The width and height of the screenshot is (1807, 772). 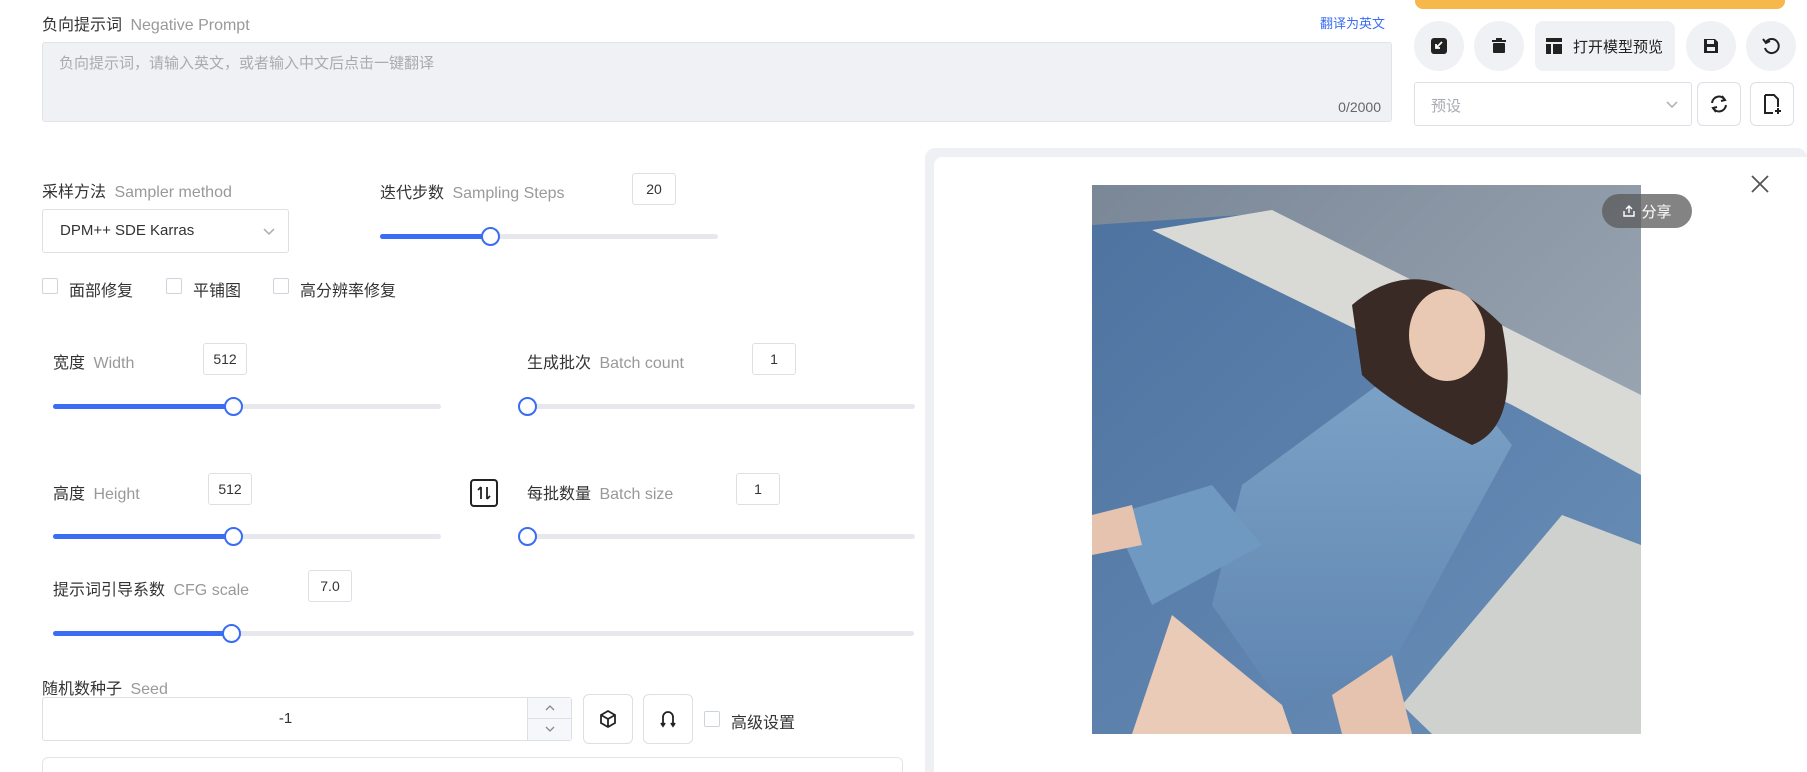 What do you see at coordinates (94, 363) in the screenshot?
I see `width-label: 宽度 Width` at bounding box center [94, 363].